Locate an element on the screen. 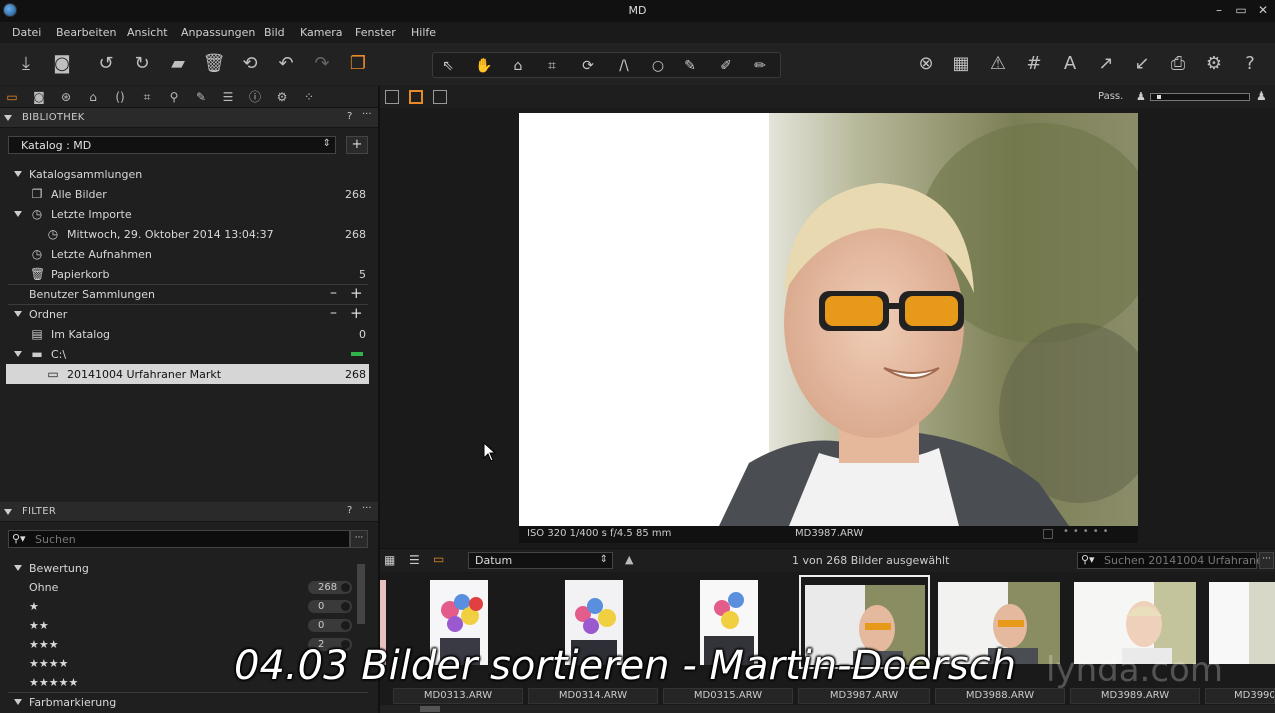 The image size is (1275, 713). color-tab-icon: ⊛ is located at coordinates (66, 97).